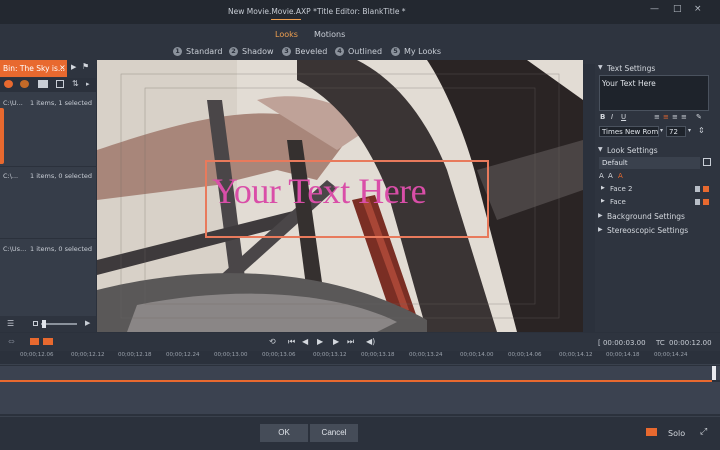 This screenshot has width=720, height=450. Describe the element at coordinates (602, 117) in the screenshot. I see `bold-button: B` at that location.